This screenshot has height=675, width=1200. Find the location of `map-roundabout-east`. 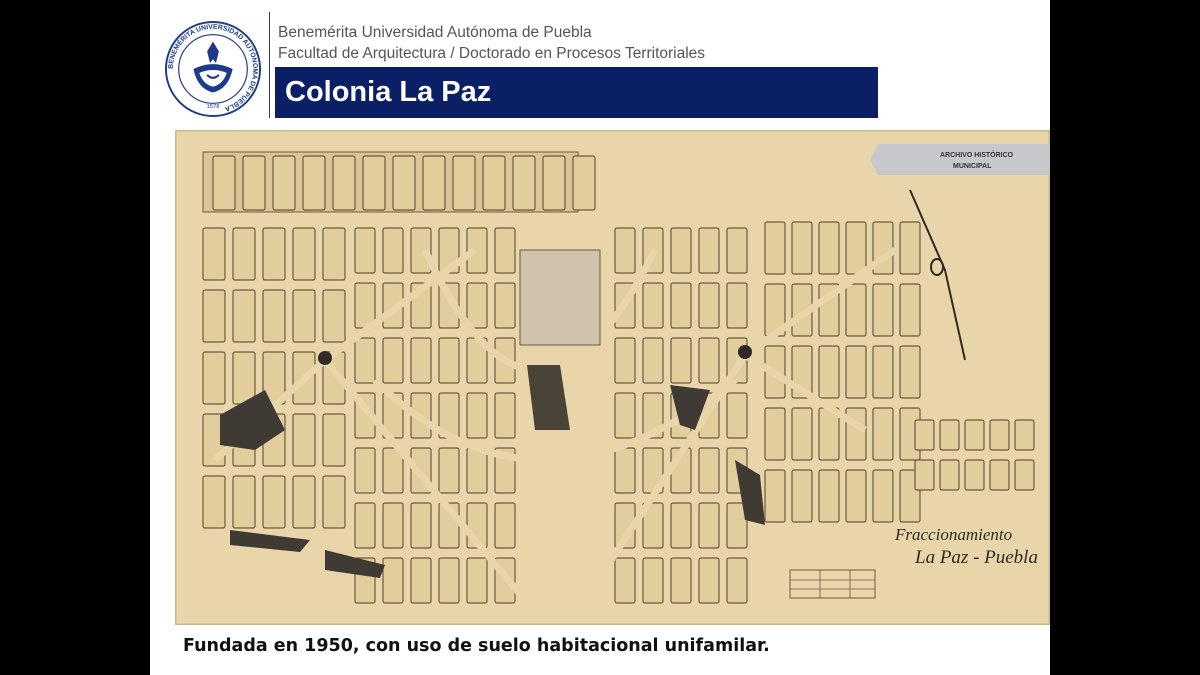

map-roundabout-east is located at coordinates (745, 352).